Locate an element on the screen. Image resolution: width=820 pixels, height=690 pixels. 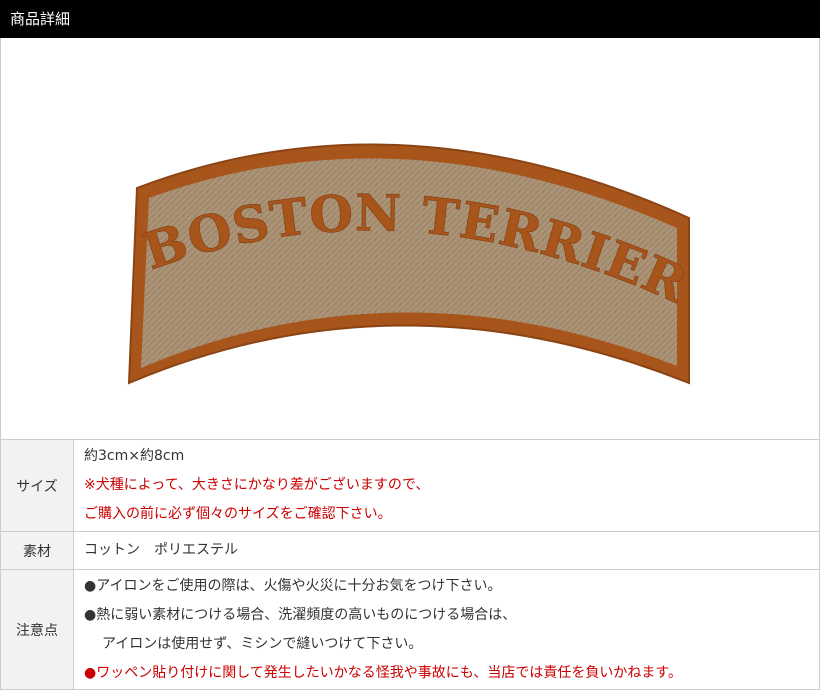
caution-line3: アイロンは使用せず、ミシンで縫いつけて下さい。 is located at coordinates (262, 643).